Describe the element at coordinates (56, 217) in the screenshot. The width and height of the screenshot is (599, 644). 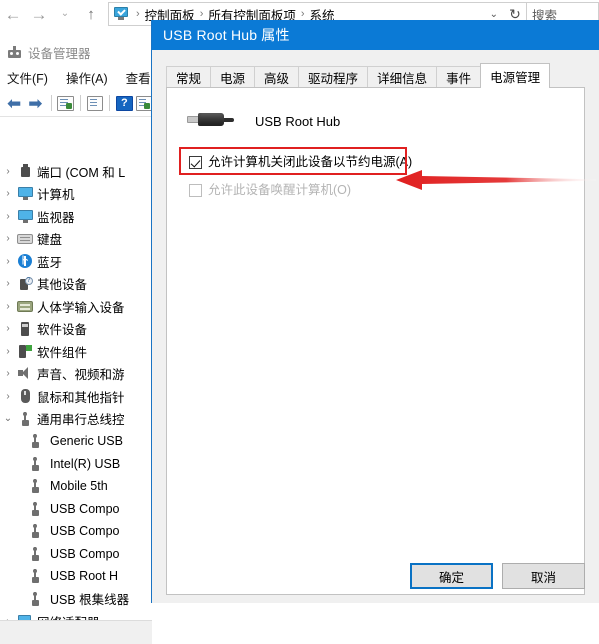
I see `tree-item-label: 监视器` at that location.